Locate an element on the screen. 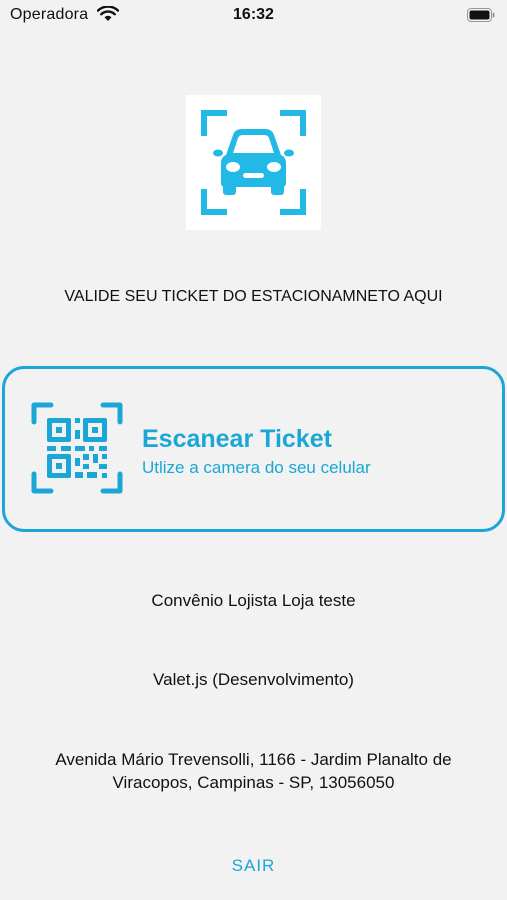 The height and width of the screenshot is (900, 507). qr-code-scan-icon is located at coordinates (77, 448).